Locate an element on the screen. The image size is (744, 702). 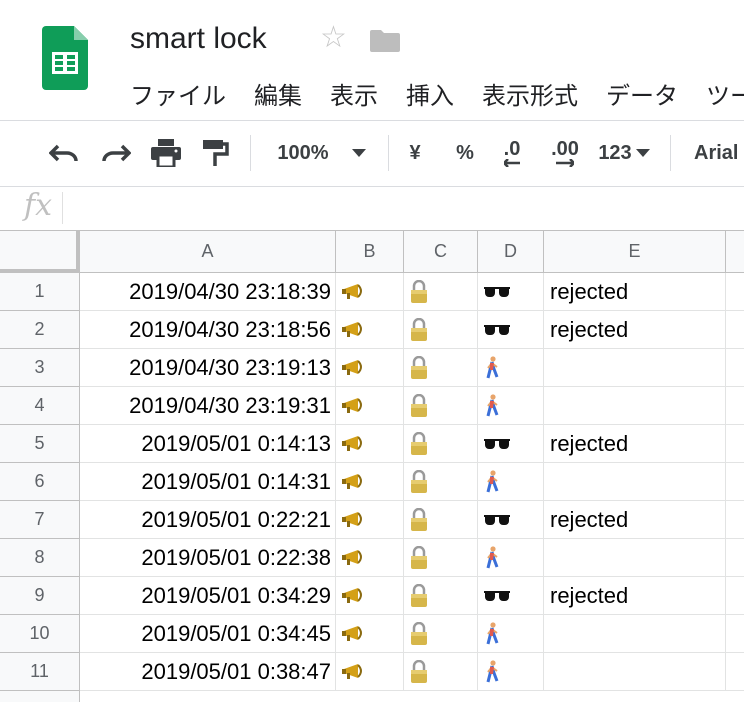
row-header: 11 is located at coordinates (40, 672).